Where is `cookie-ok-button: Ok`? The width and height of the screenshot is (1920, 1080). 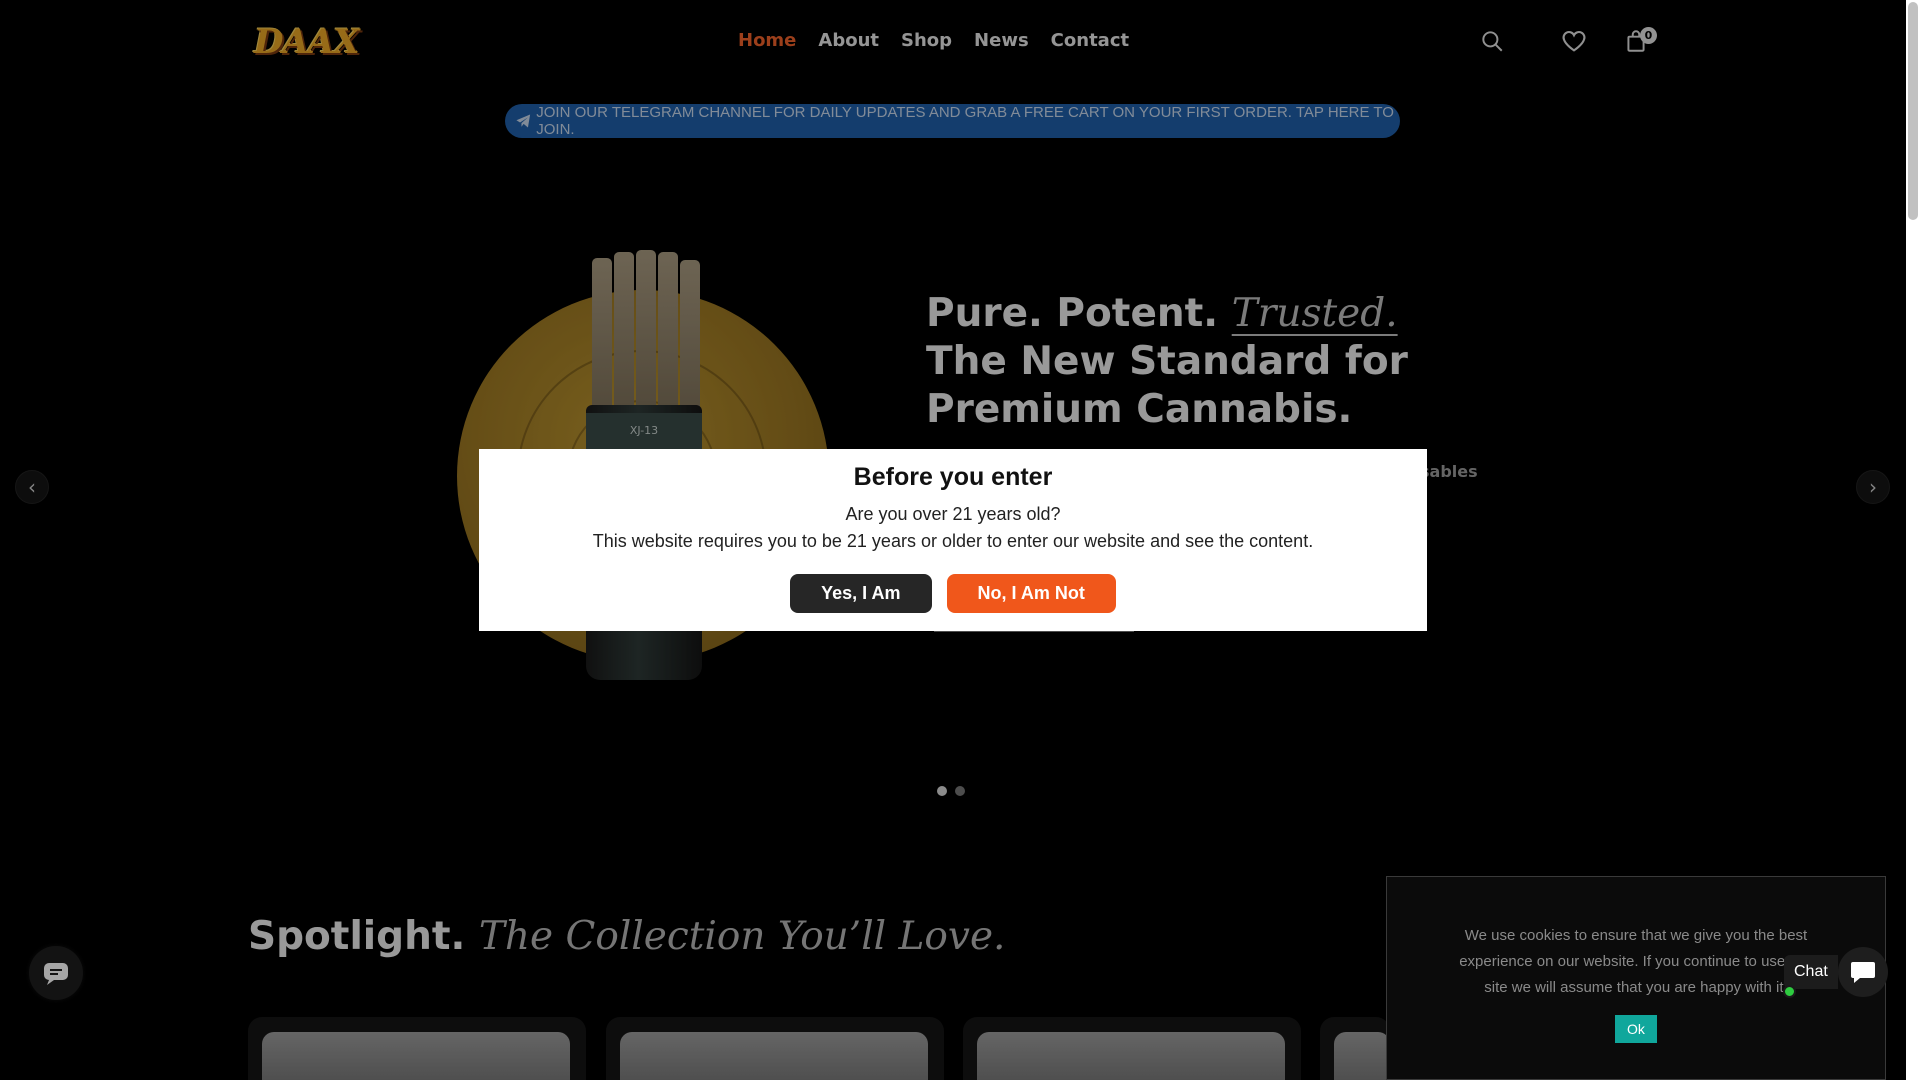
cookie-ok-button: Ok is located at coordinates (1636, 1029).